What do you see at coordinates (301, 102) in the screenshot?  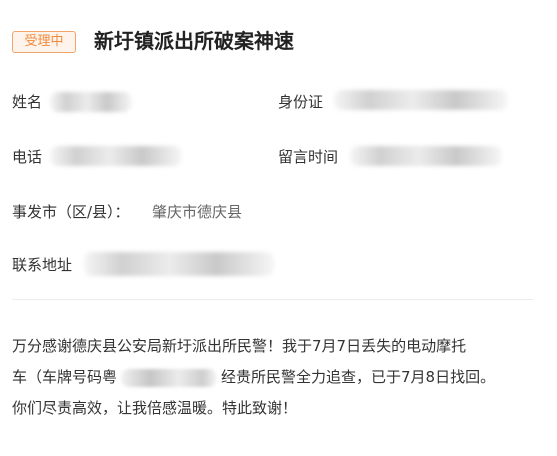 I see `id-number-label: 身份证` at bounding box center [301, 102].